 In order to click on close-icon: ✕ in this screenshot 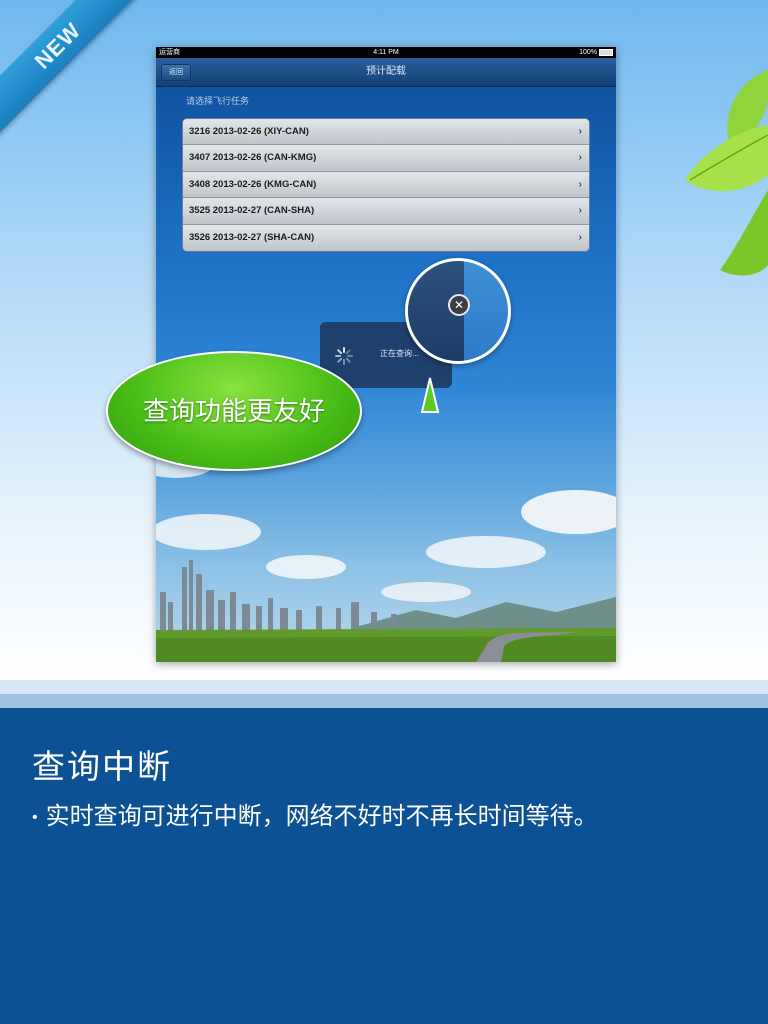, I will do `click(459, 305)`.